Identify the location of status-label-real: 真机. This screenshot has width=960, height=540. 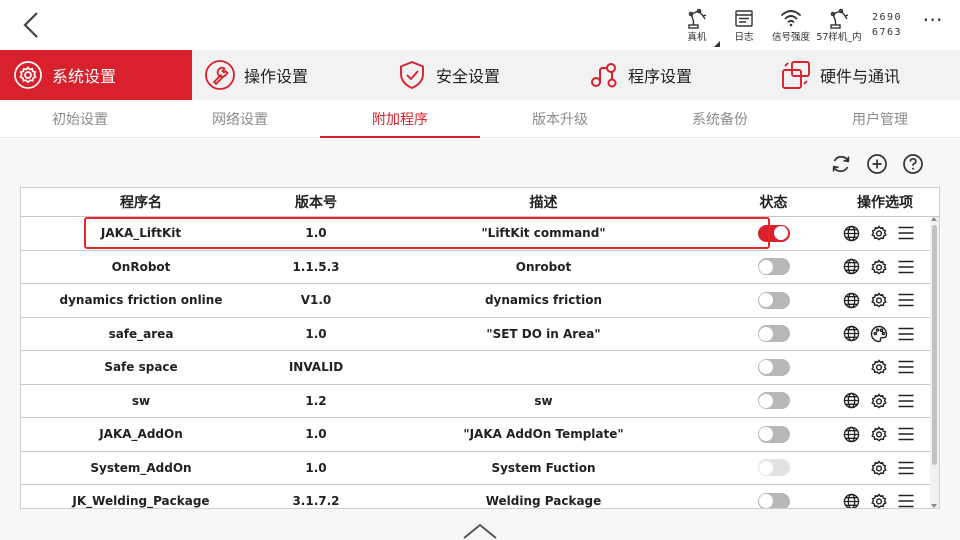
(697, 37).